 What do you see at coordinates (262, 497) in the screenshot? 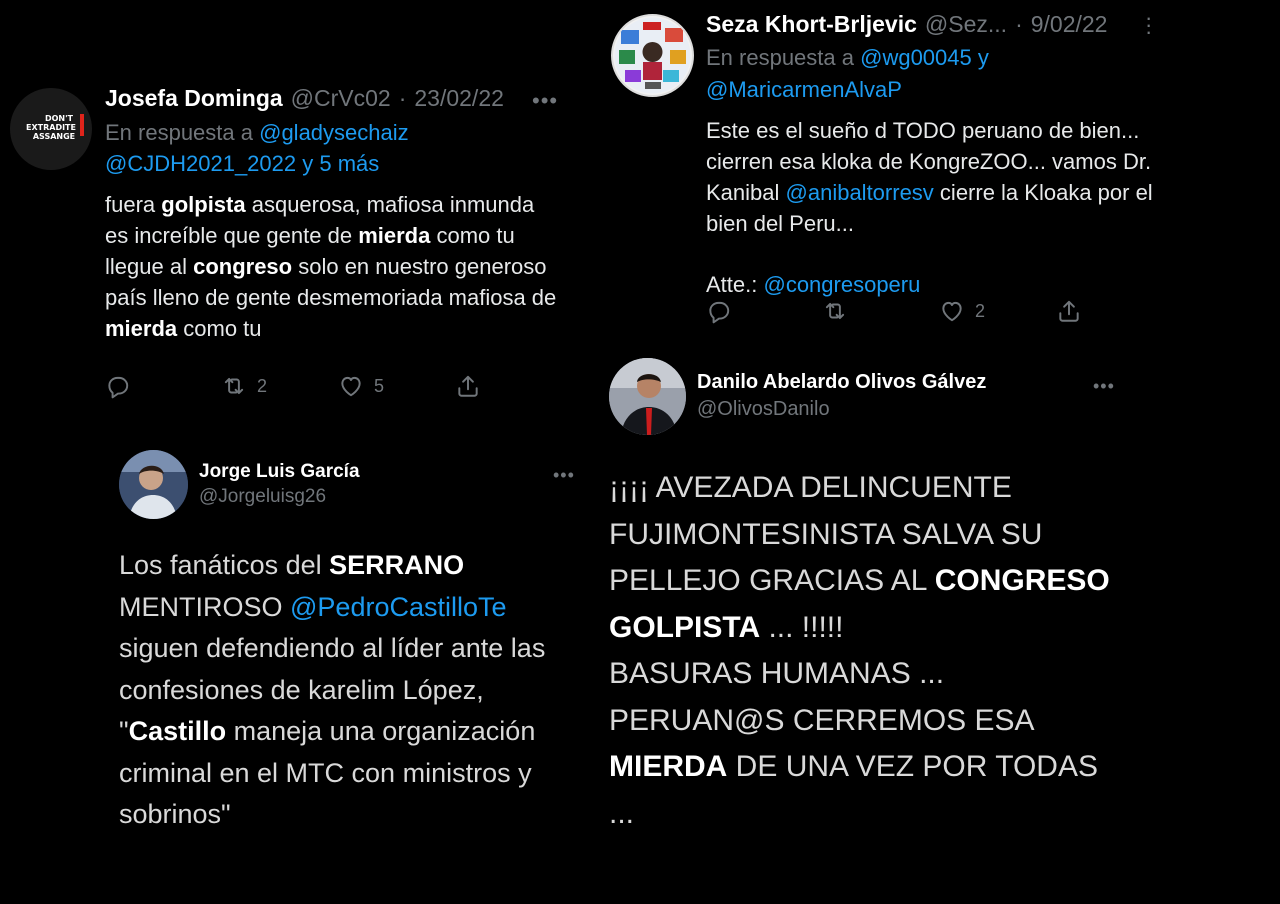
I see `user-handle: @Jorgeluisg26` at bounding box center [262, 497].